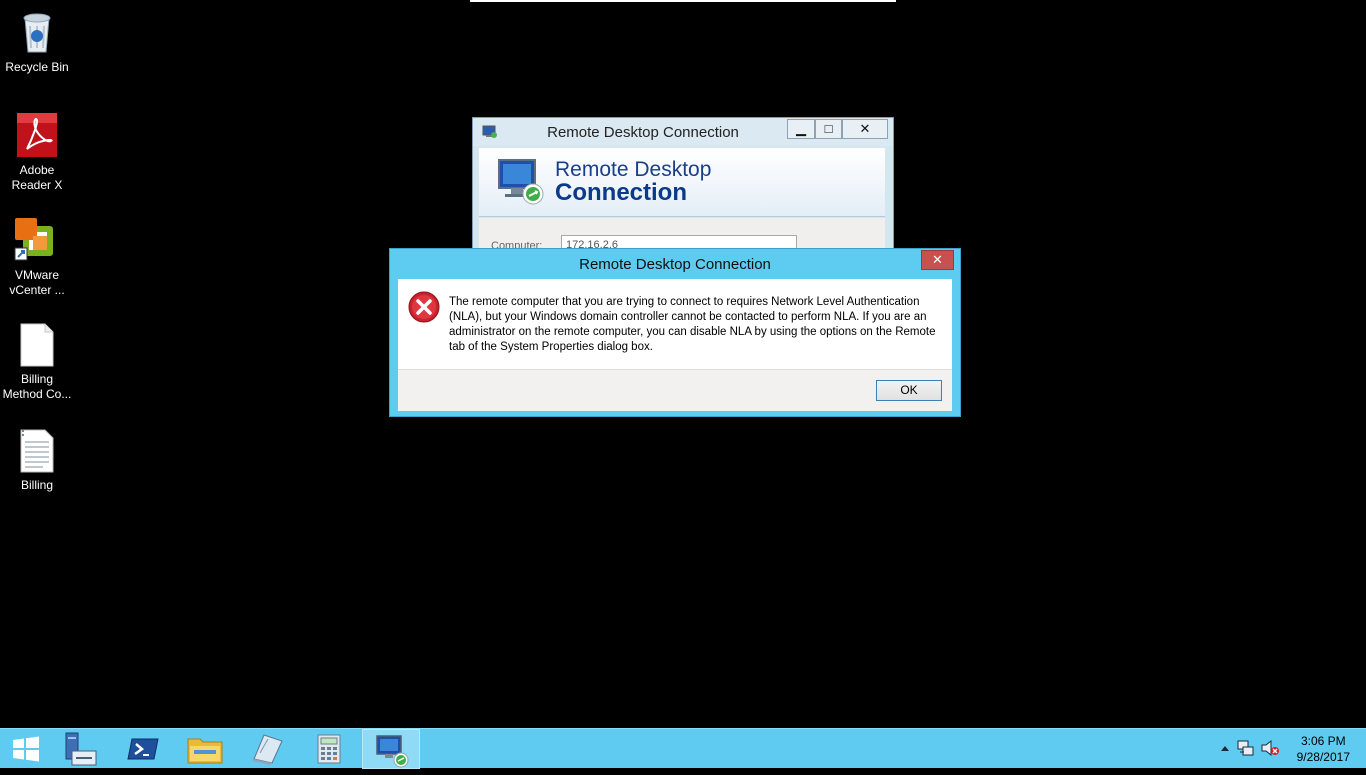 The width and height of the screenshot is (1366, 775). I want to click on desktop-icon-recycle-bin: Recycle Bin, so click(37, 41).